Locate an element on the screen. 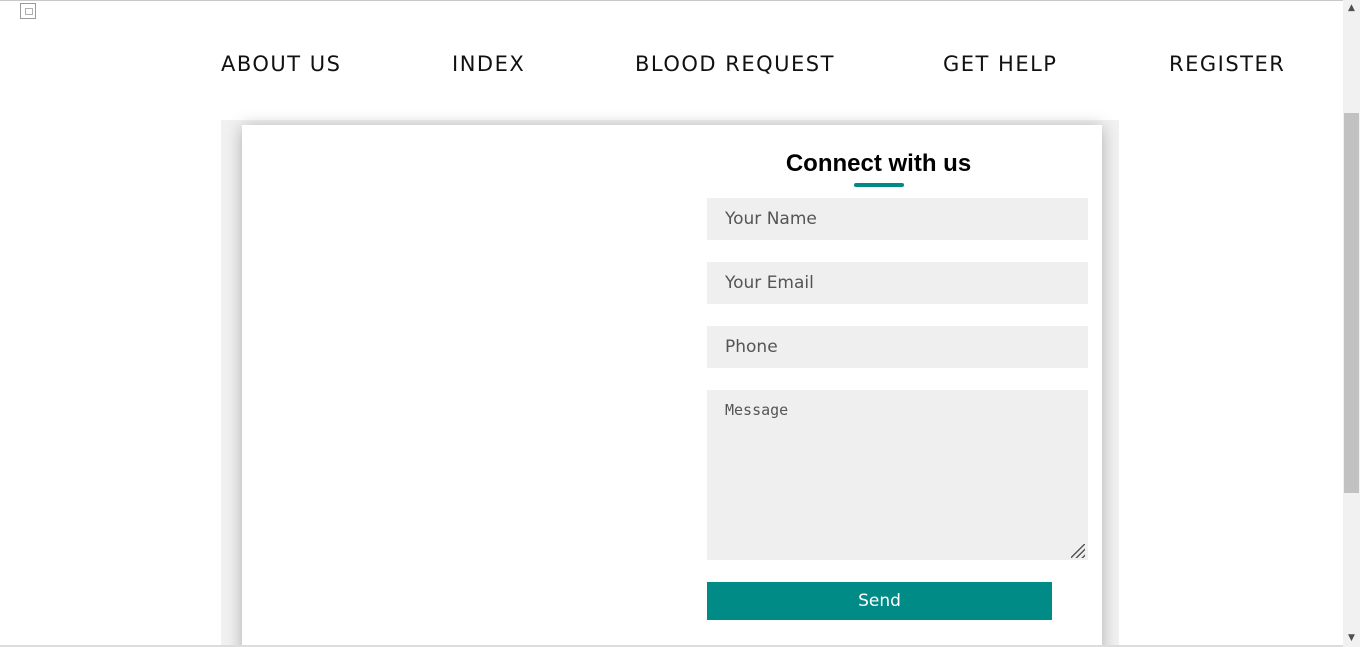 Image resolution: width=1360 pixels, height=647 pixels. name-field is located at coordinates (897, 219).